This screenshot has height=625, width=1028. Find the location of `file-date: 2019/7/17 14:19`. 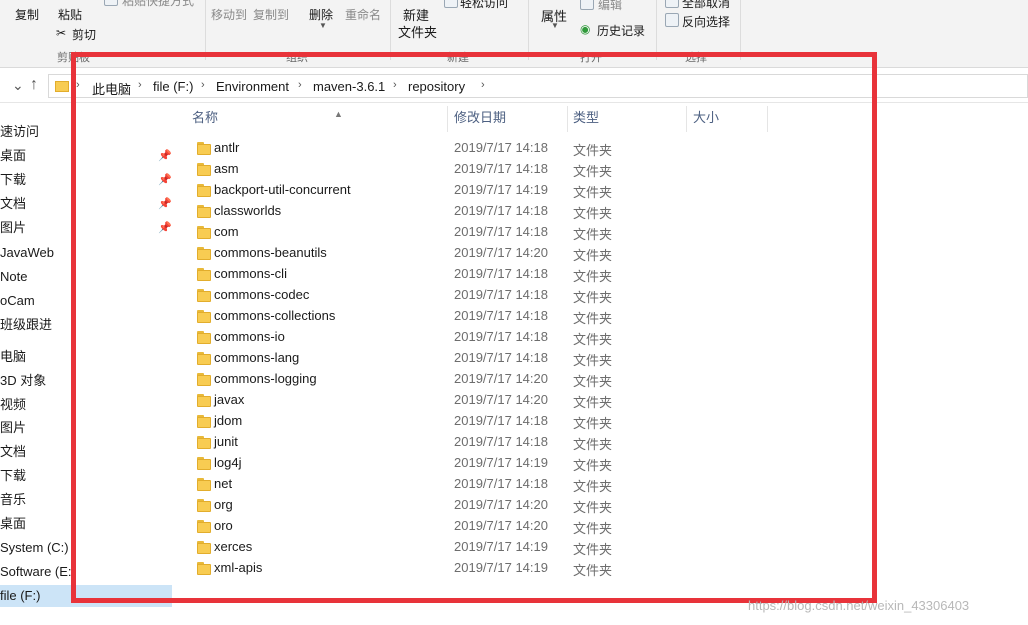

file-date: 2019/7/17 14:19 is located at coordinates (501, 546).